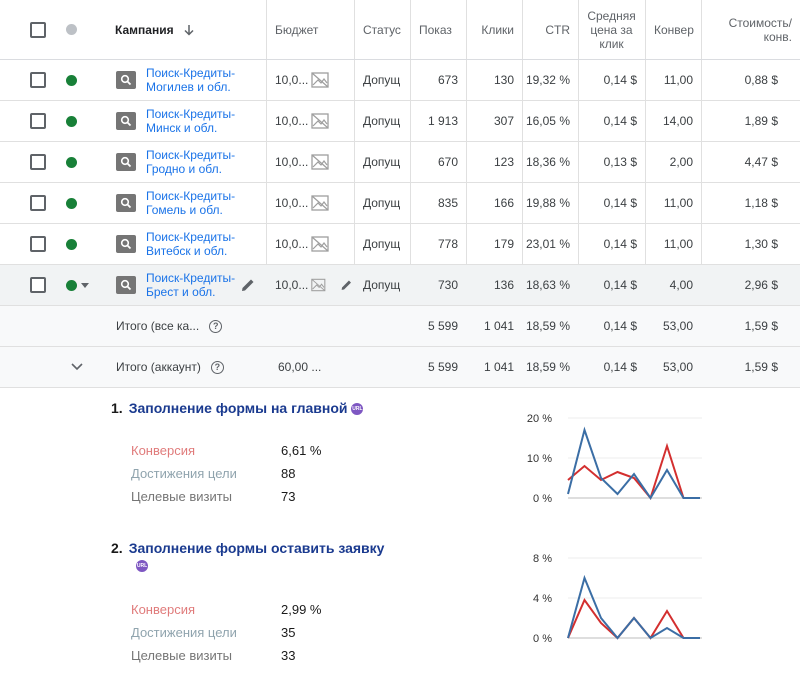 The width and height of the screenshot is (800, 673). I want to click on header-campaign: Кампания, so click(190, 29).